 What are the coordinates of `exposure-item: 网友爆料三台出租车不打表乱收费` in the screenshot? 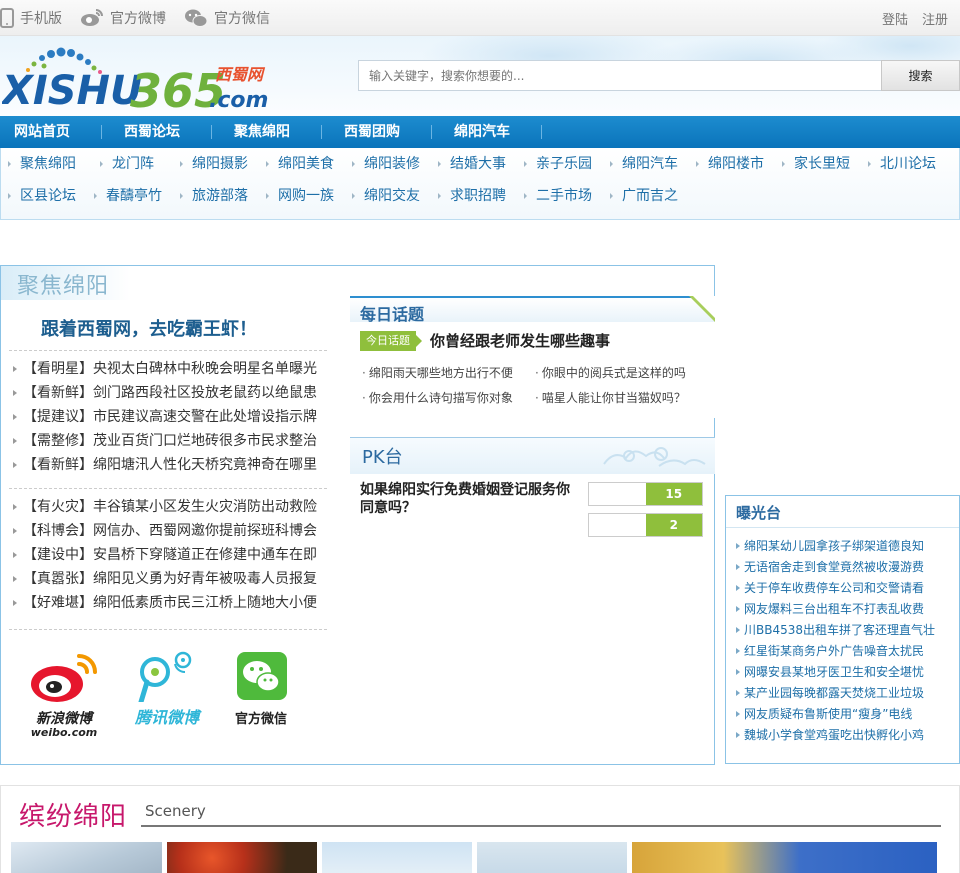 It's located at (845, 609).